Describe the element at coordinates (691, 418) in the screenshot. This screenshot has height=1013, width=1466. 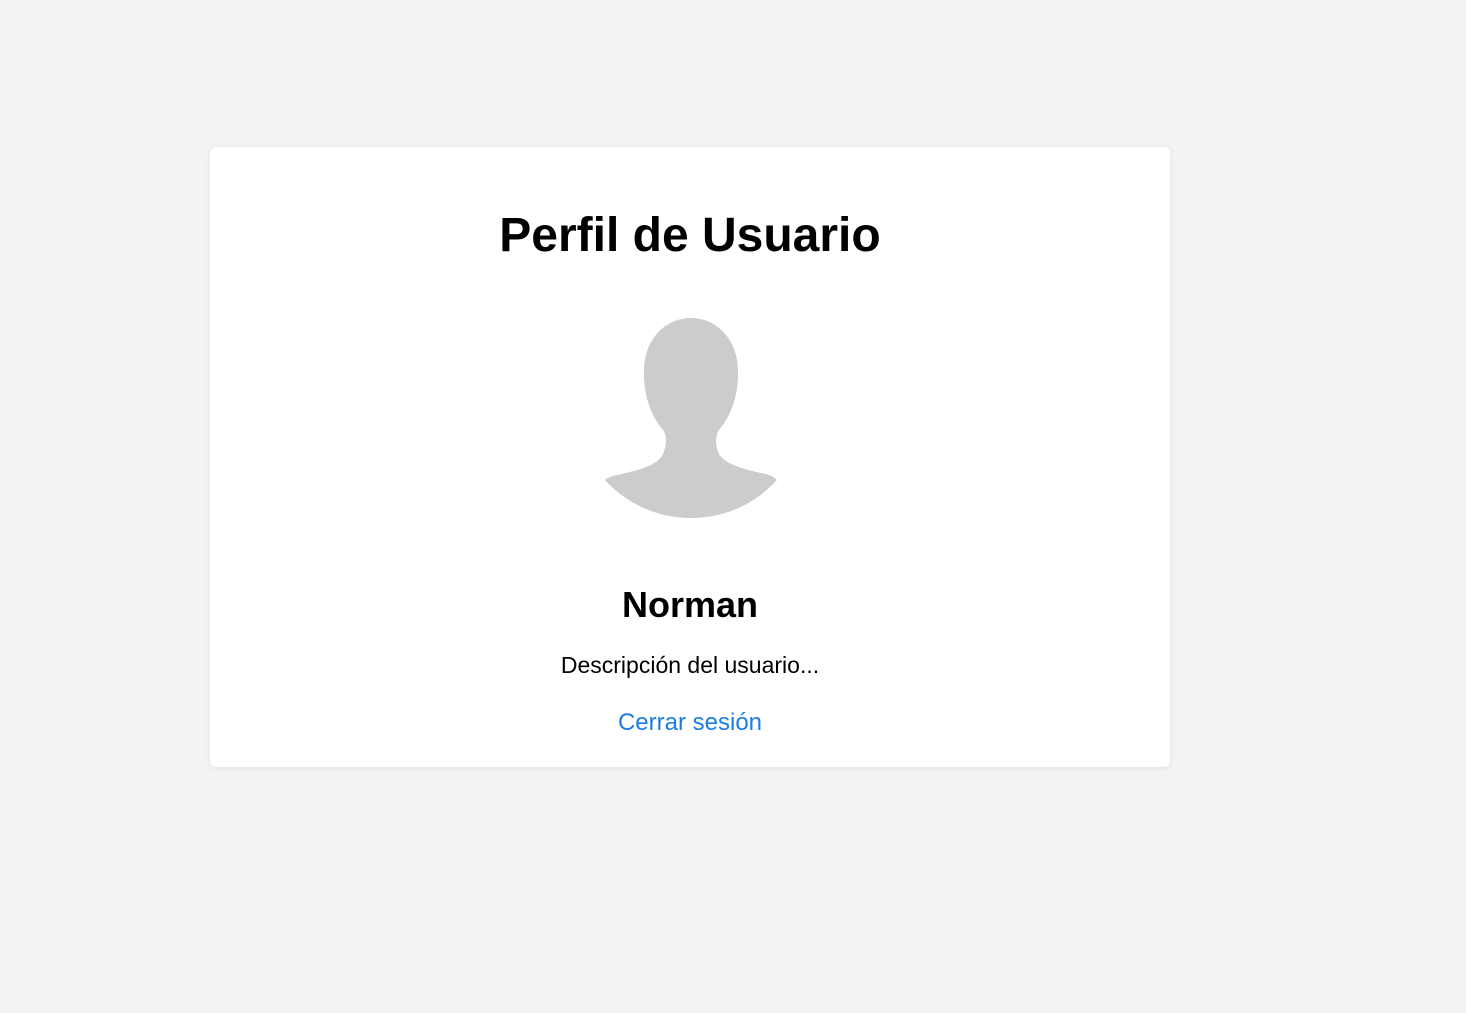
I see `avatar-placeholder-icon` at that location.